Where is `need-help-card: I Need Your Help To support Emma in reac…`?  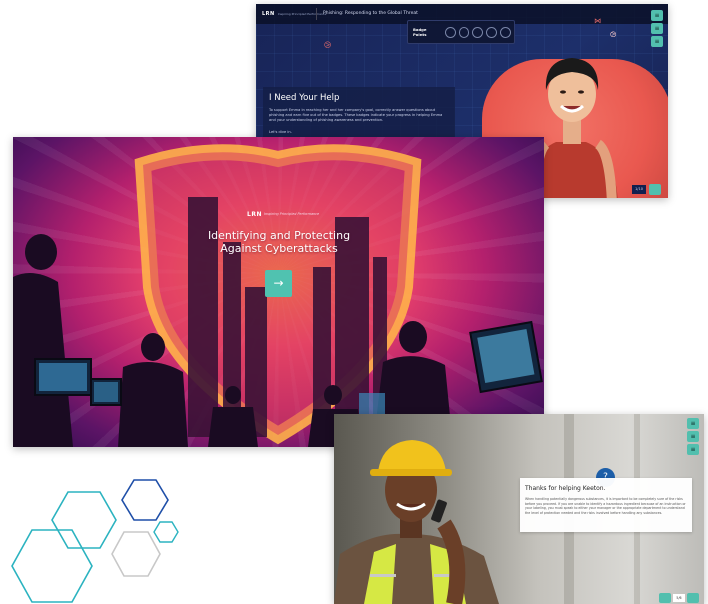 need-help-card: I Need Your Help To support Emma in reac… is located at coordinates (359, 114).